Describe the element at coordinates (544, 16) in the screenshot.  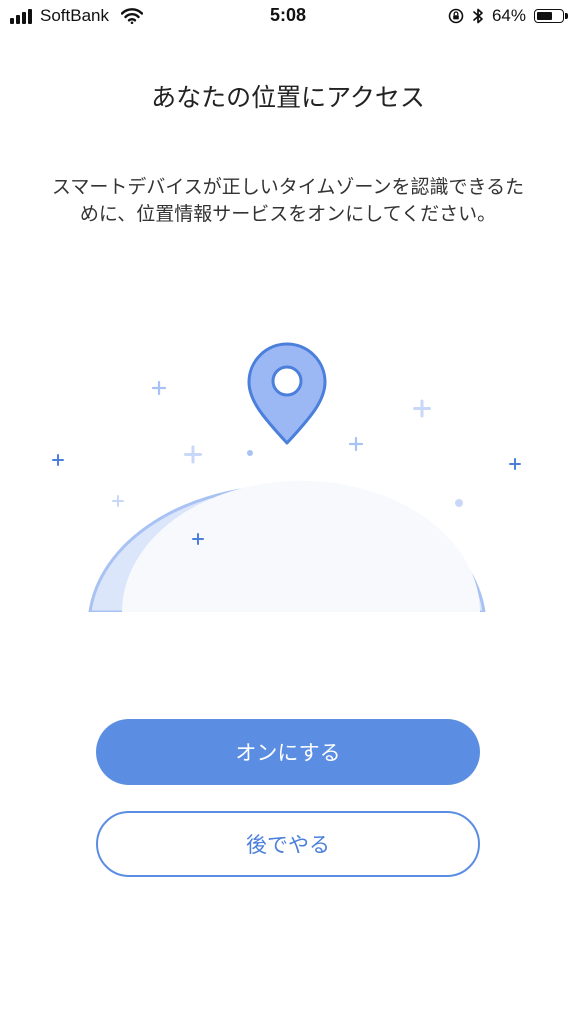
I see `battery-fill` at that location.